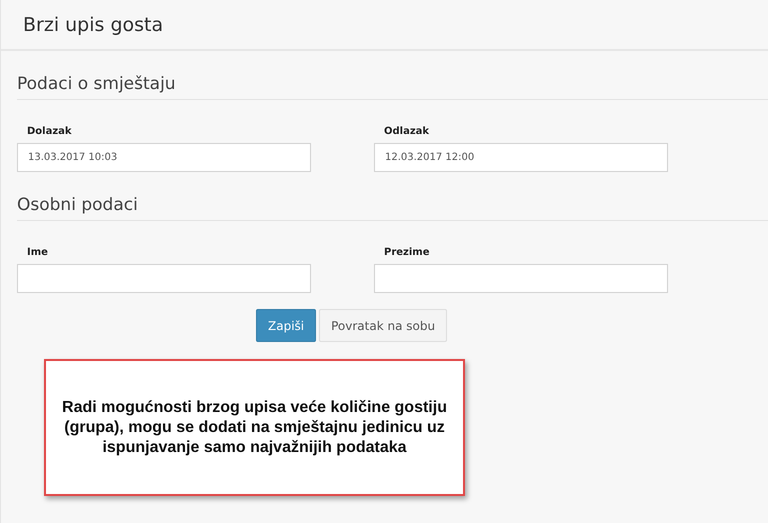 The image size is (768, 523). What do you see at coordinates (254, 428) in the screenshot?
I see `callout-text: Radi mogućnosti brzog upisa veće količine gostiju (grupa), mogu se dodati na smještajnu jedinicu uz ispunjavanje samo najvažnijih podataka` at bounding box center [254, 428].